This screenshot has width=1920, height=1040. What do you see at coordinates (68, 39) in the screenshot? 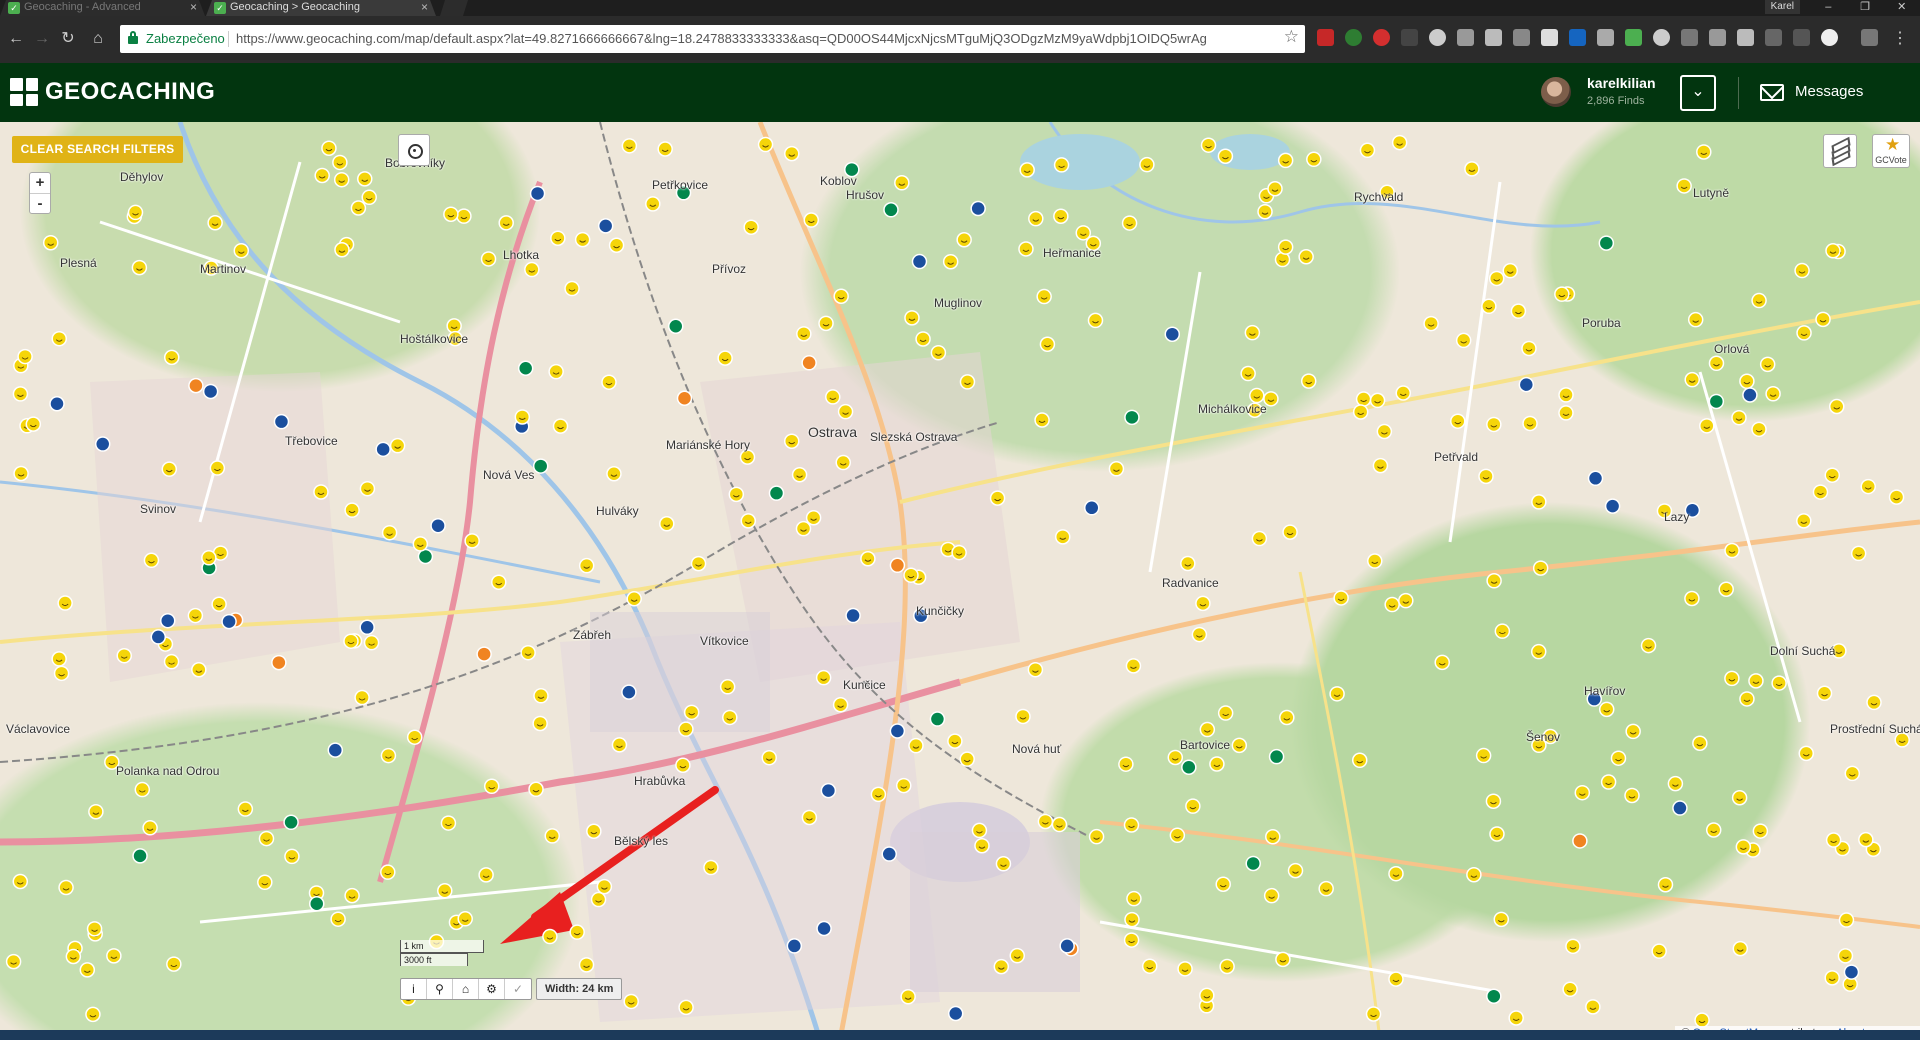
I see `reload-icon: ↻` at bounding box center [68, 39].